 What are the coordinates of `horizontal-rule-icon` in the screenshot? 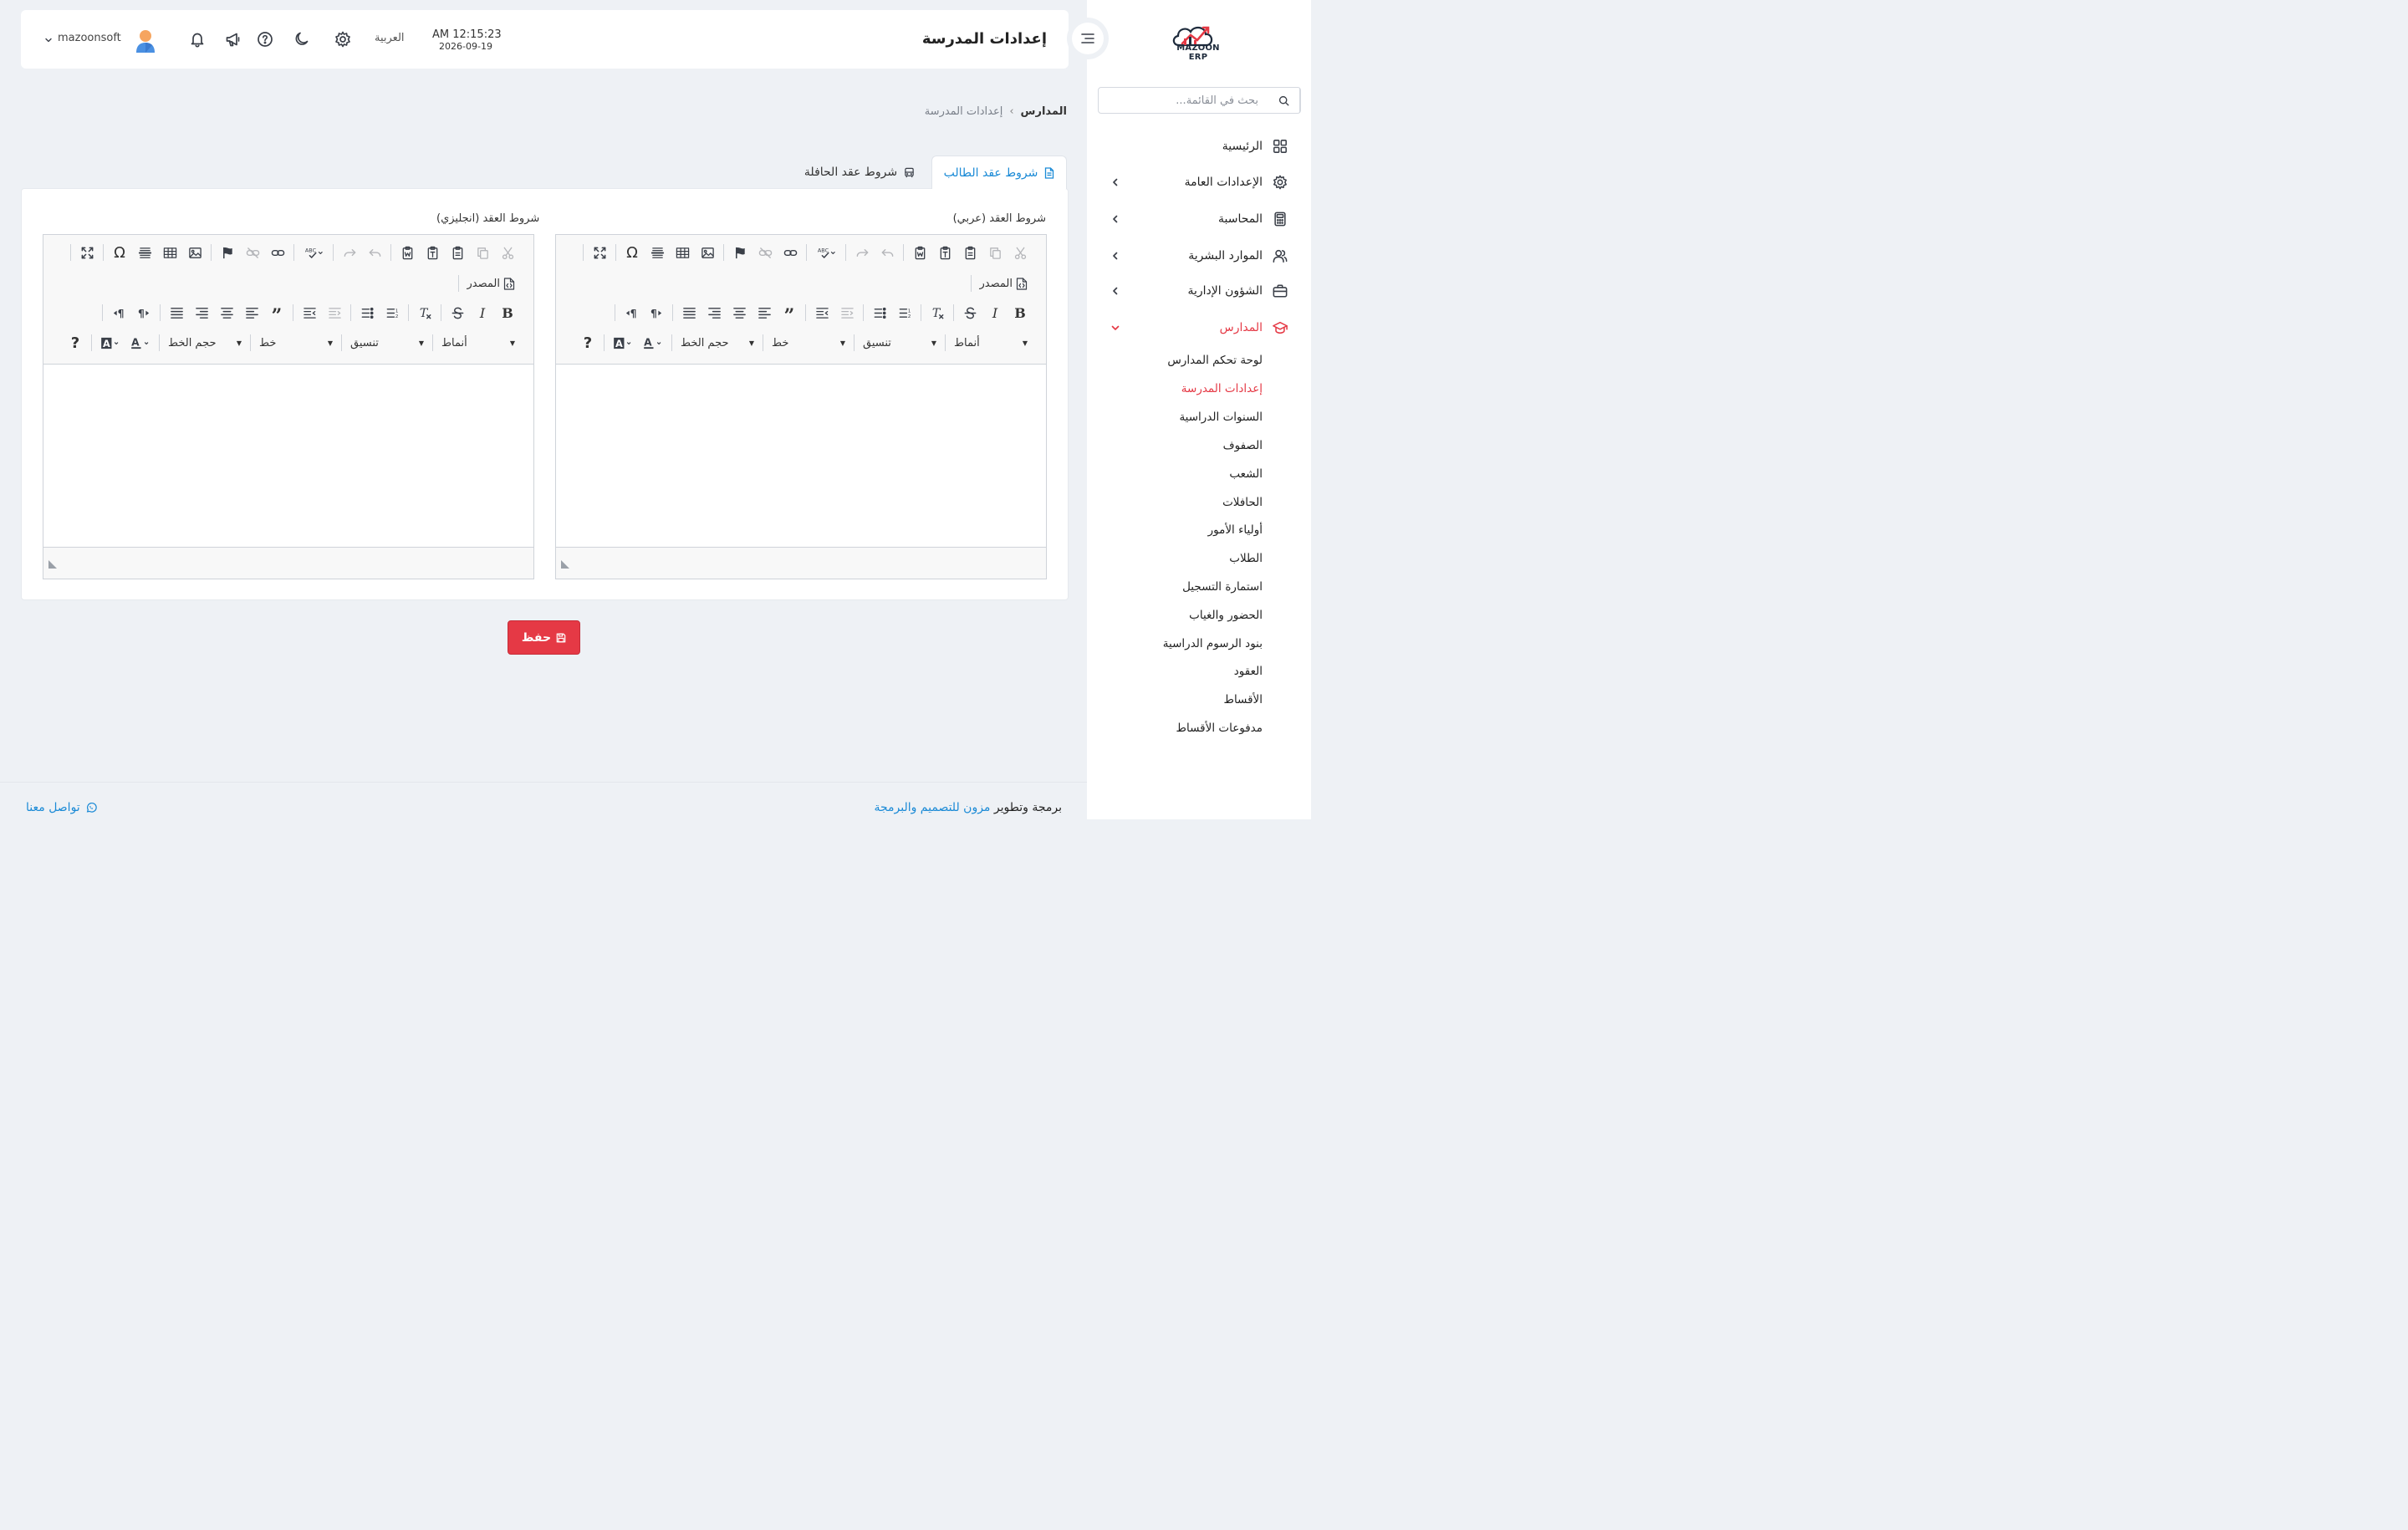 It's located at (657, 252).